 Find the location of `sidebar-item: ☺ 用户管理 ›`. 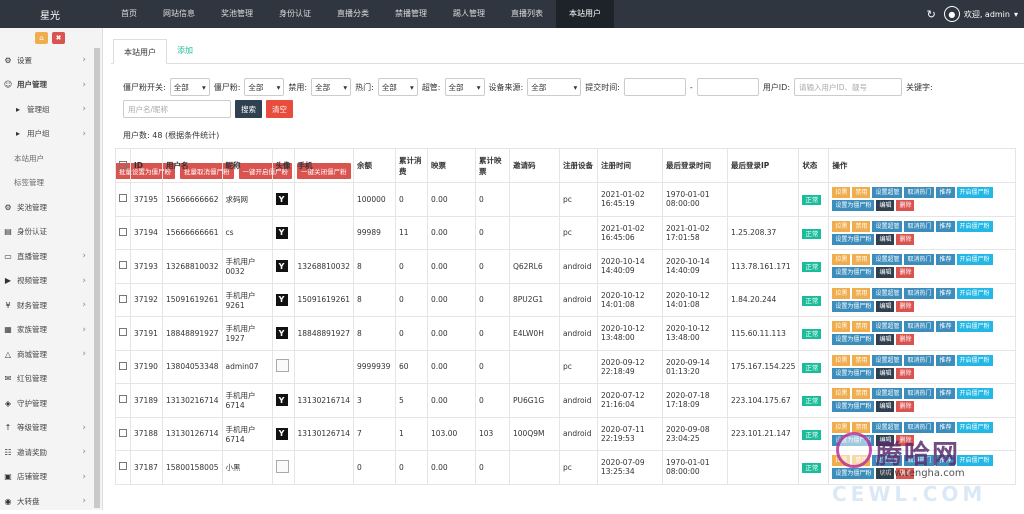

sidebar-item: ☺ 用户管理 › is located at coordinates (51, 85).